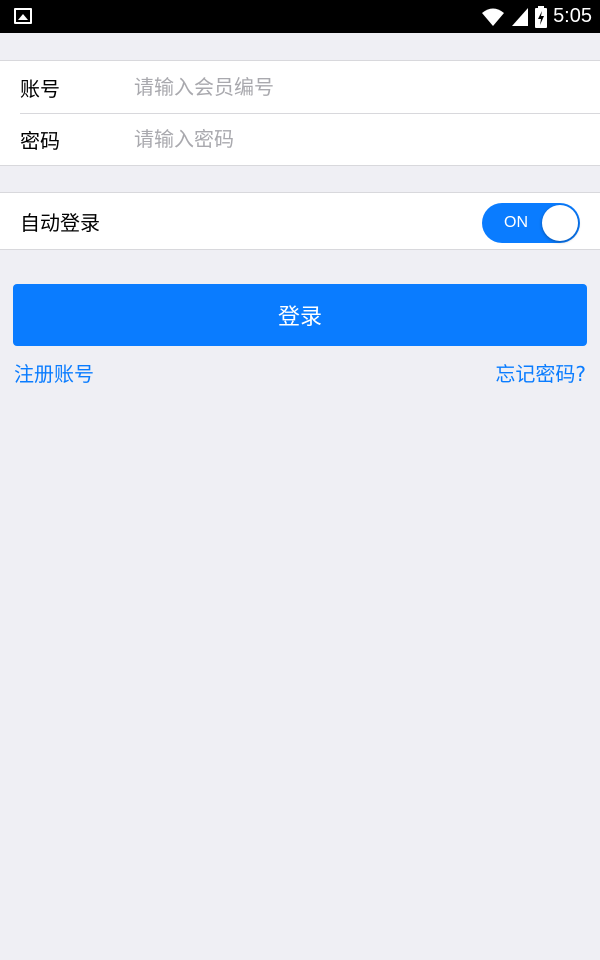 The image size is (600, 960). What do you see at coordinates (300, 16) in the screenshot?
I see `status-bar: 5:05` at bounding box center [300, 16].